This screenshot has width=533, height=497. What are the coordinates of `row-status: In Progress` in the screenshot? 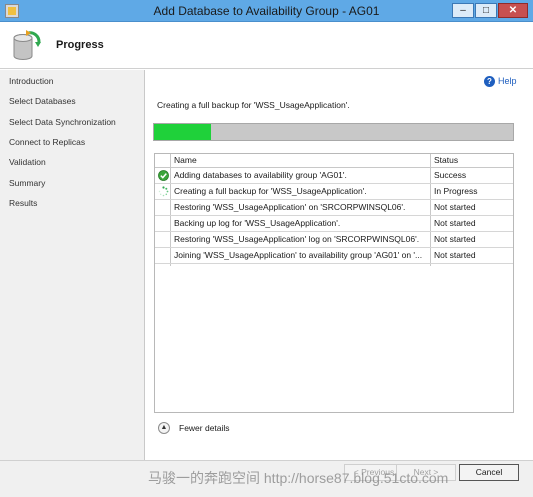 It's located at (456, 191).